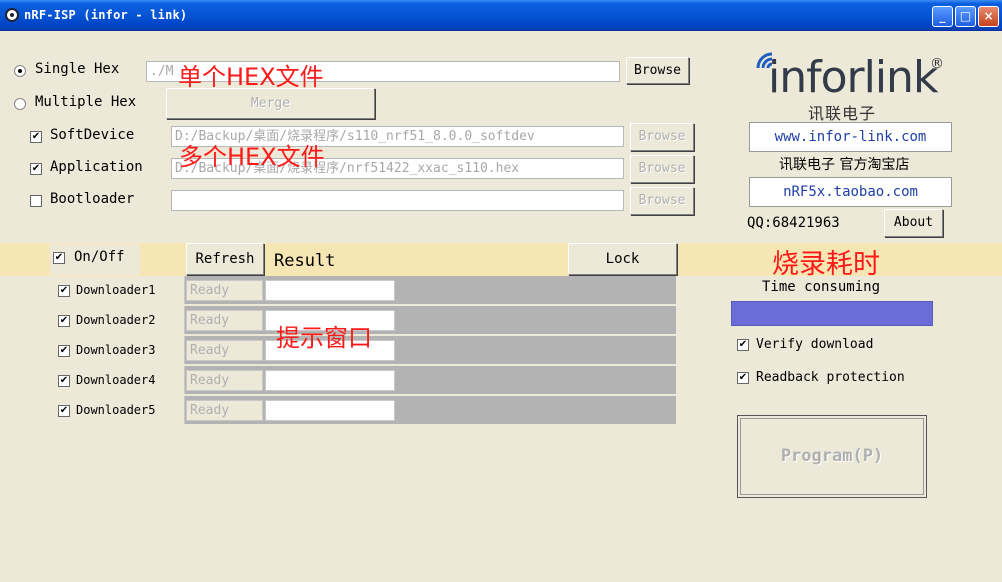 This screenshot has height=582, width=1002. What do you see at coordinates (662, 137) in the screenshot?
I see `softdevice-browse-button: Browse` at bounding box center [662, 137].